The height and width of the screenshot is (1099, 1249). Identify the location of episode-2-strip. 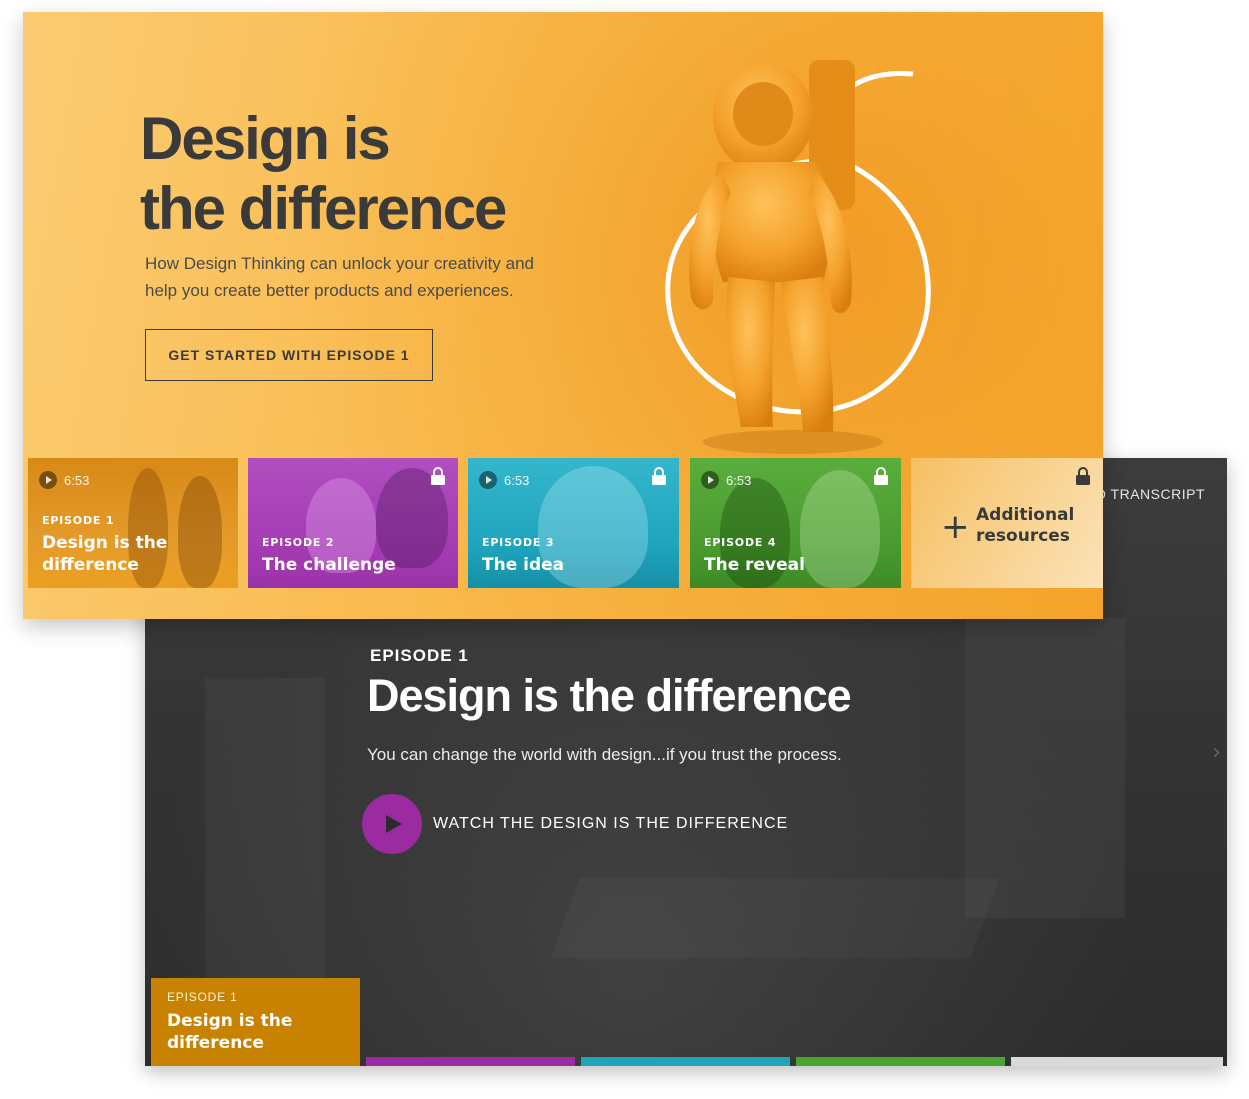
(470, 1061).